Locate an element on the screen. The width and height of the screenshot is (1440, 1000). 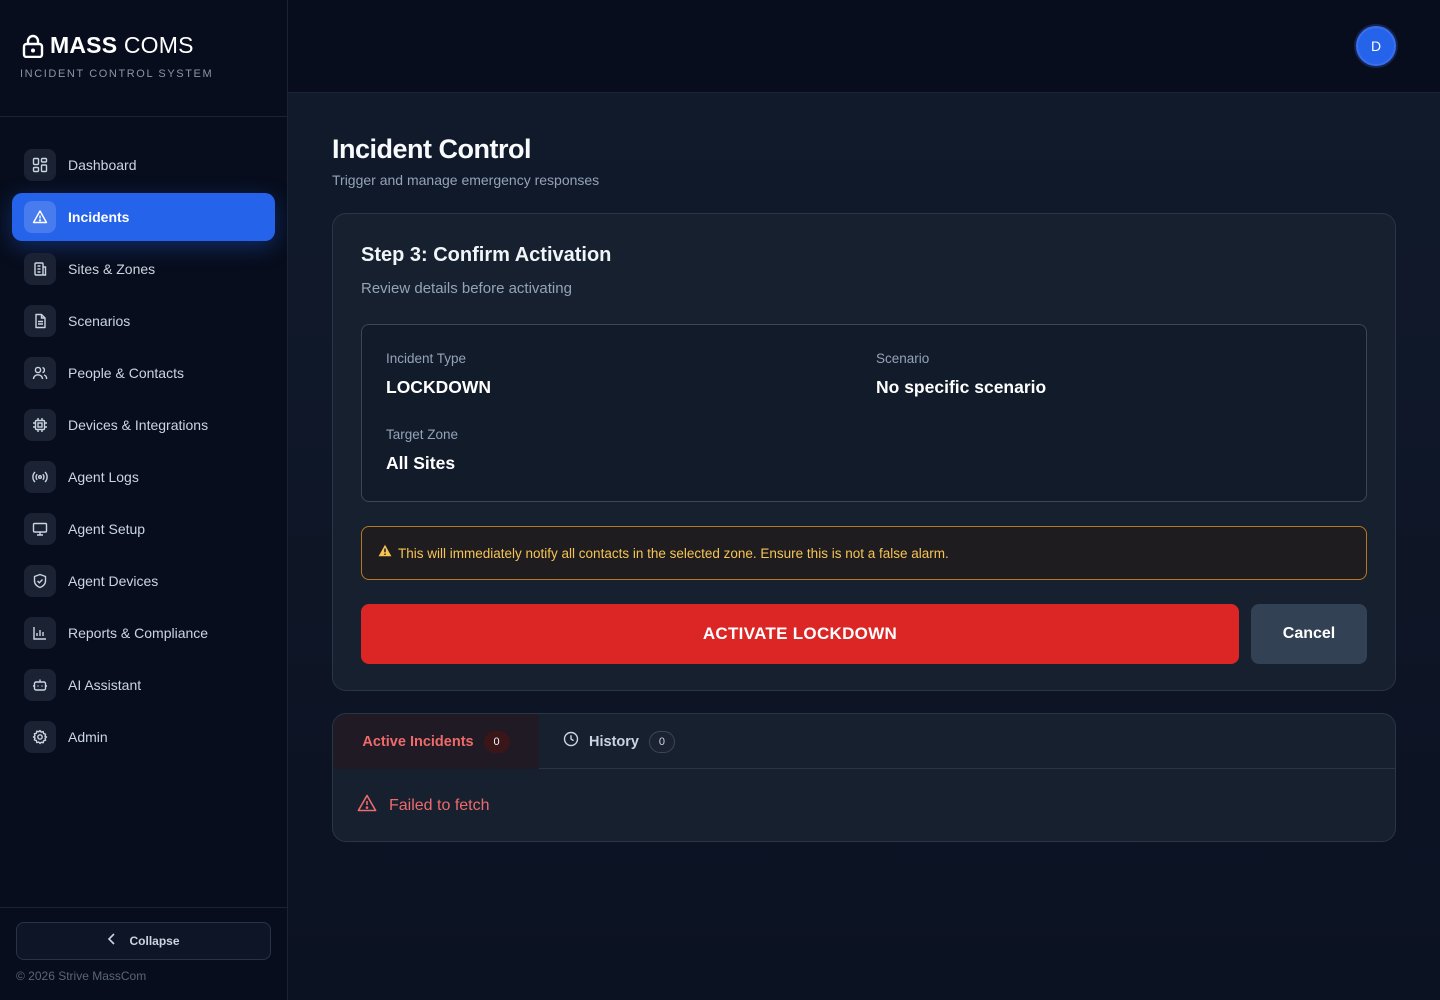
sidebar-footer: Collapse © 2026 Strive MassCom is located at coordinates (143, 953).